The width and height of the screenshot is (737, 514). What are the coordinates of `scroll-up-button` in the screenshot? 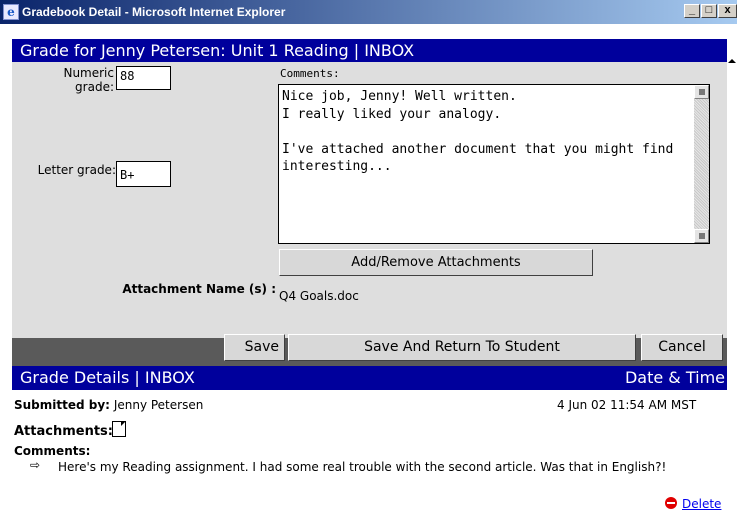 It's located at (701, 92).